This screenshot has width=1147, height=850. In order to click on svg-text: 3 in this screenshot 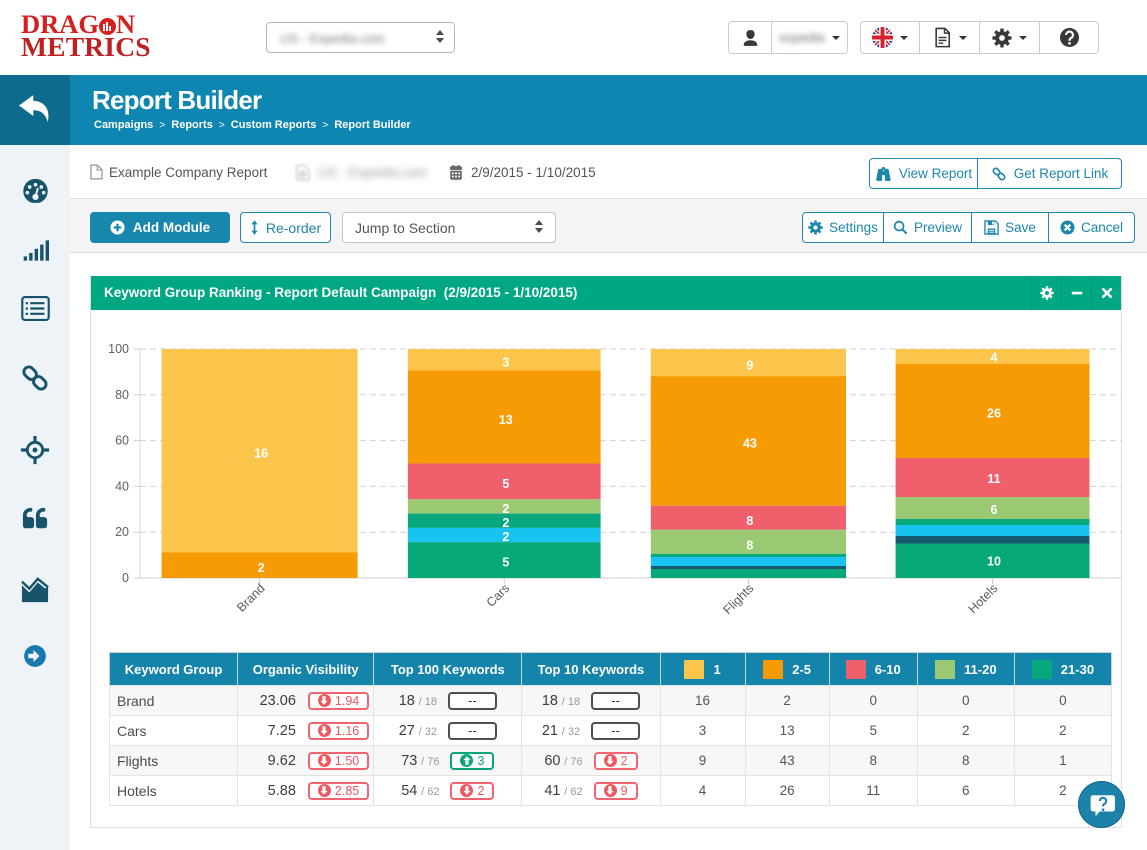, I will do `click(505, 363)`.